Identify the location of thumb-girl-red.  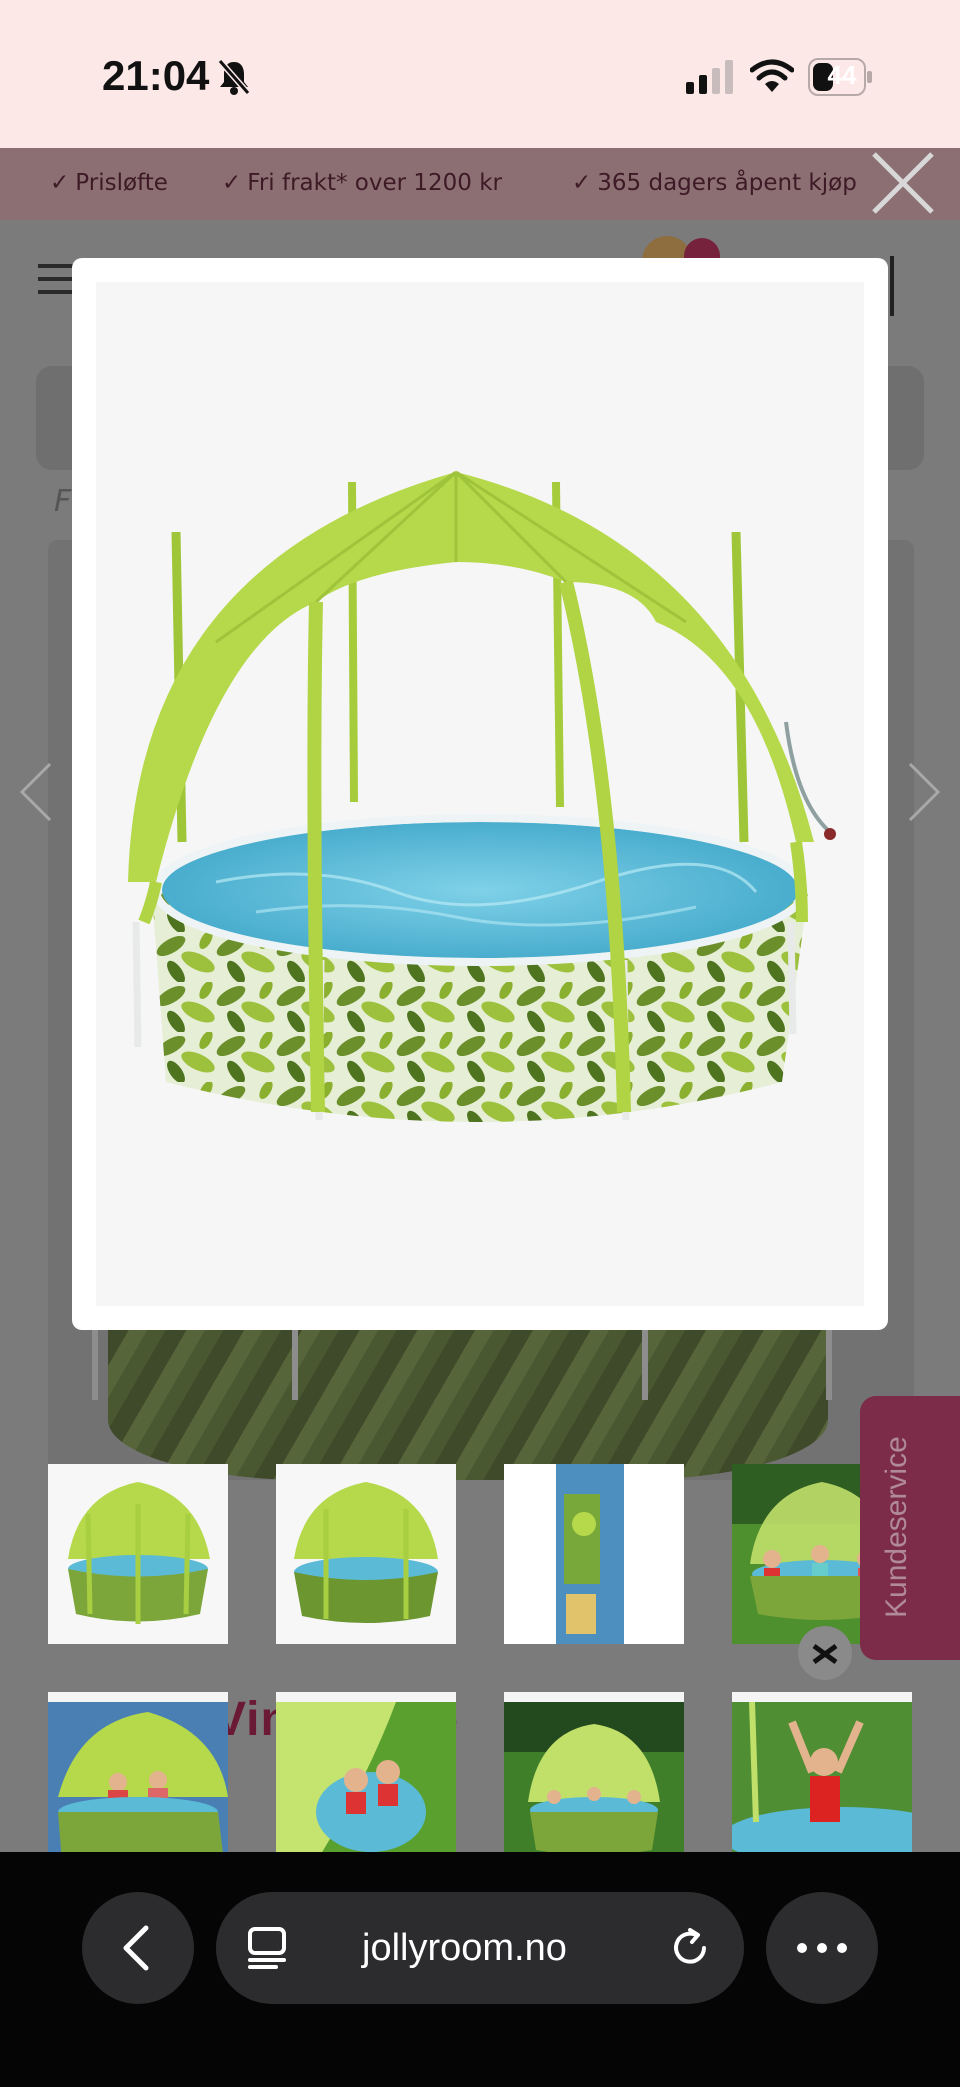
(822, 1776).